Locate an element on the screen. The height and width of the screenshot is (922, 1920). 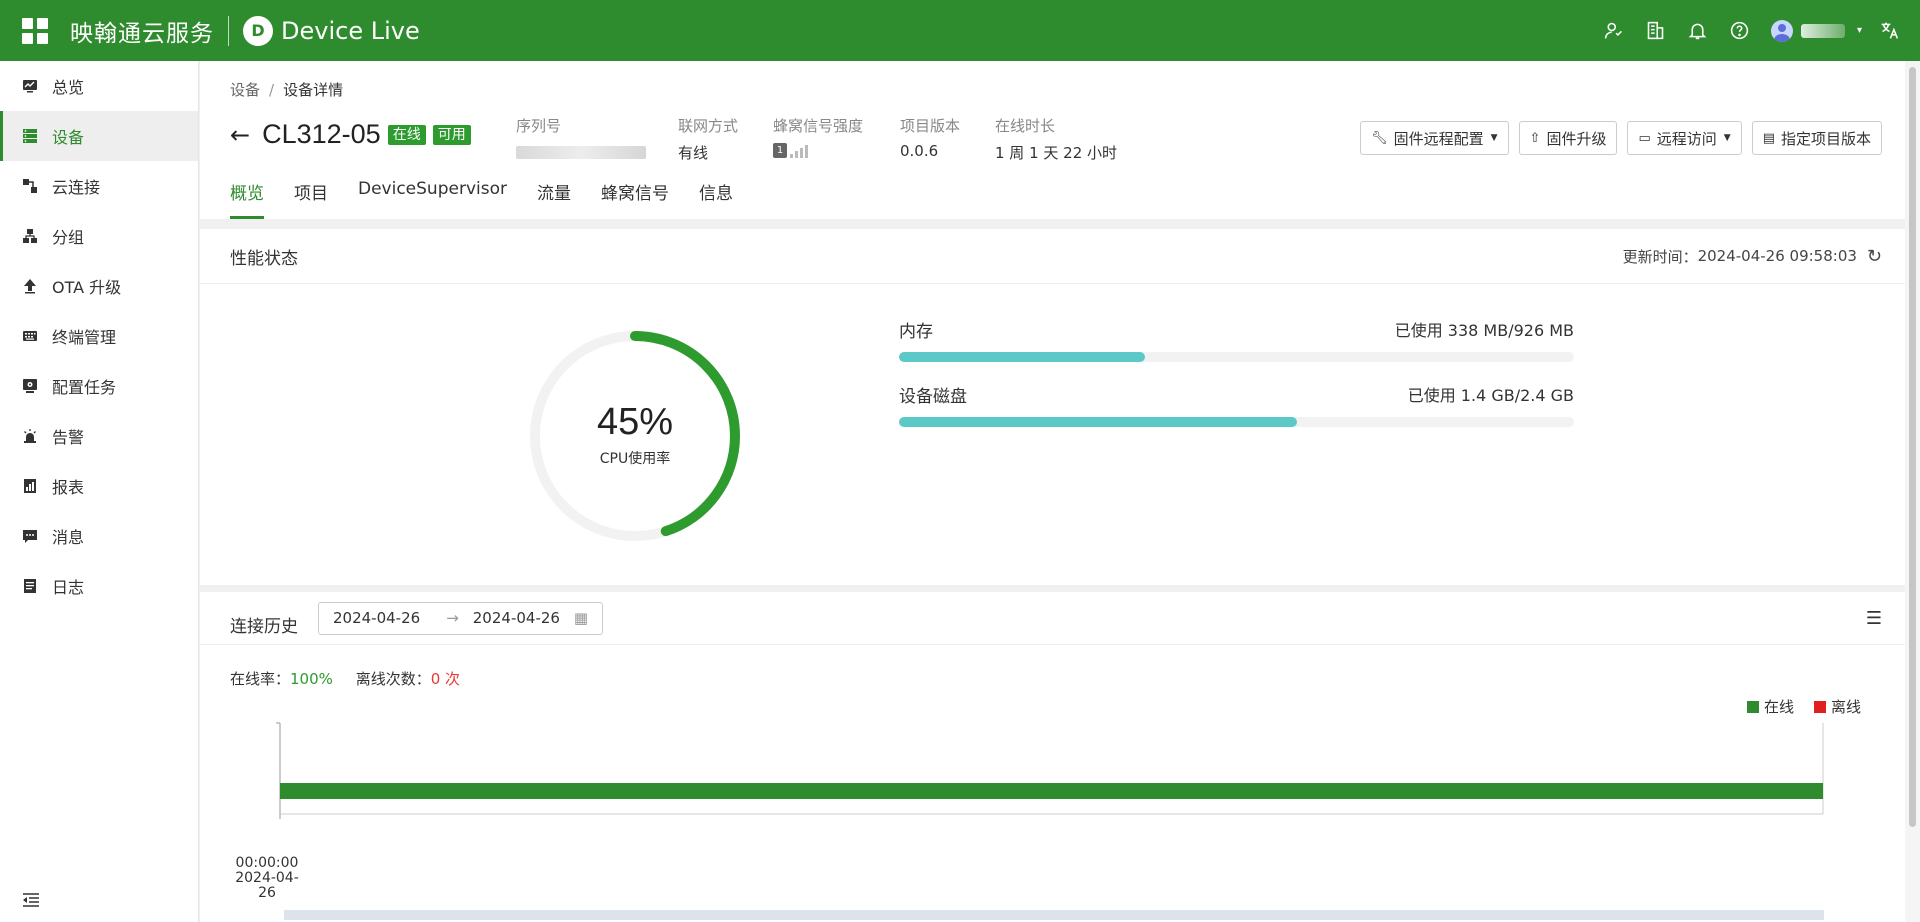
sidebar-item-group: 分组 is located at coordinates (99, 236).